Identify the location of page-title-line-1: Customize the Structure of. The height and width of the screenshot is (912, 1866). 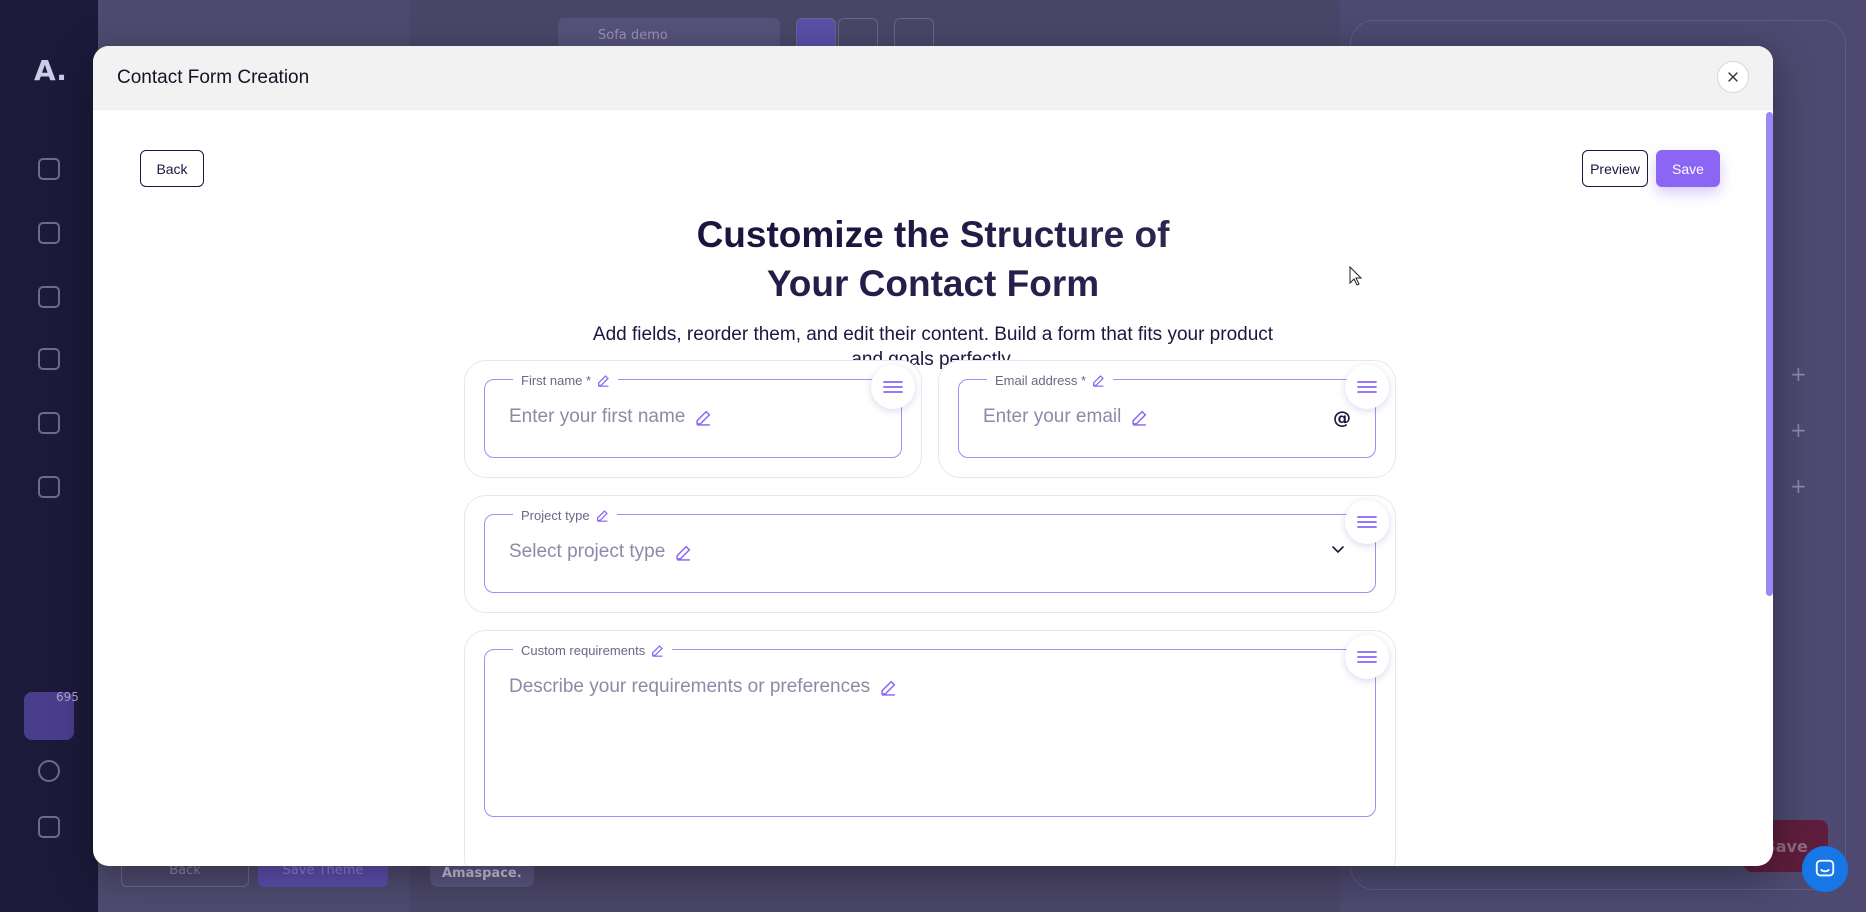
(933, 234).